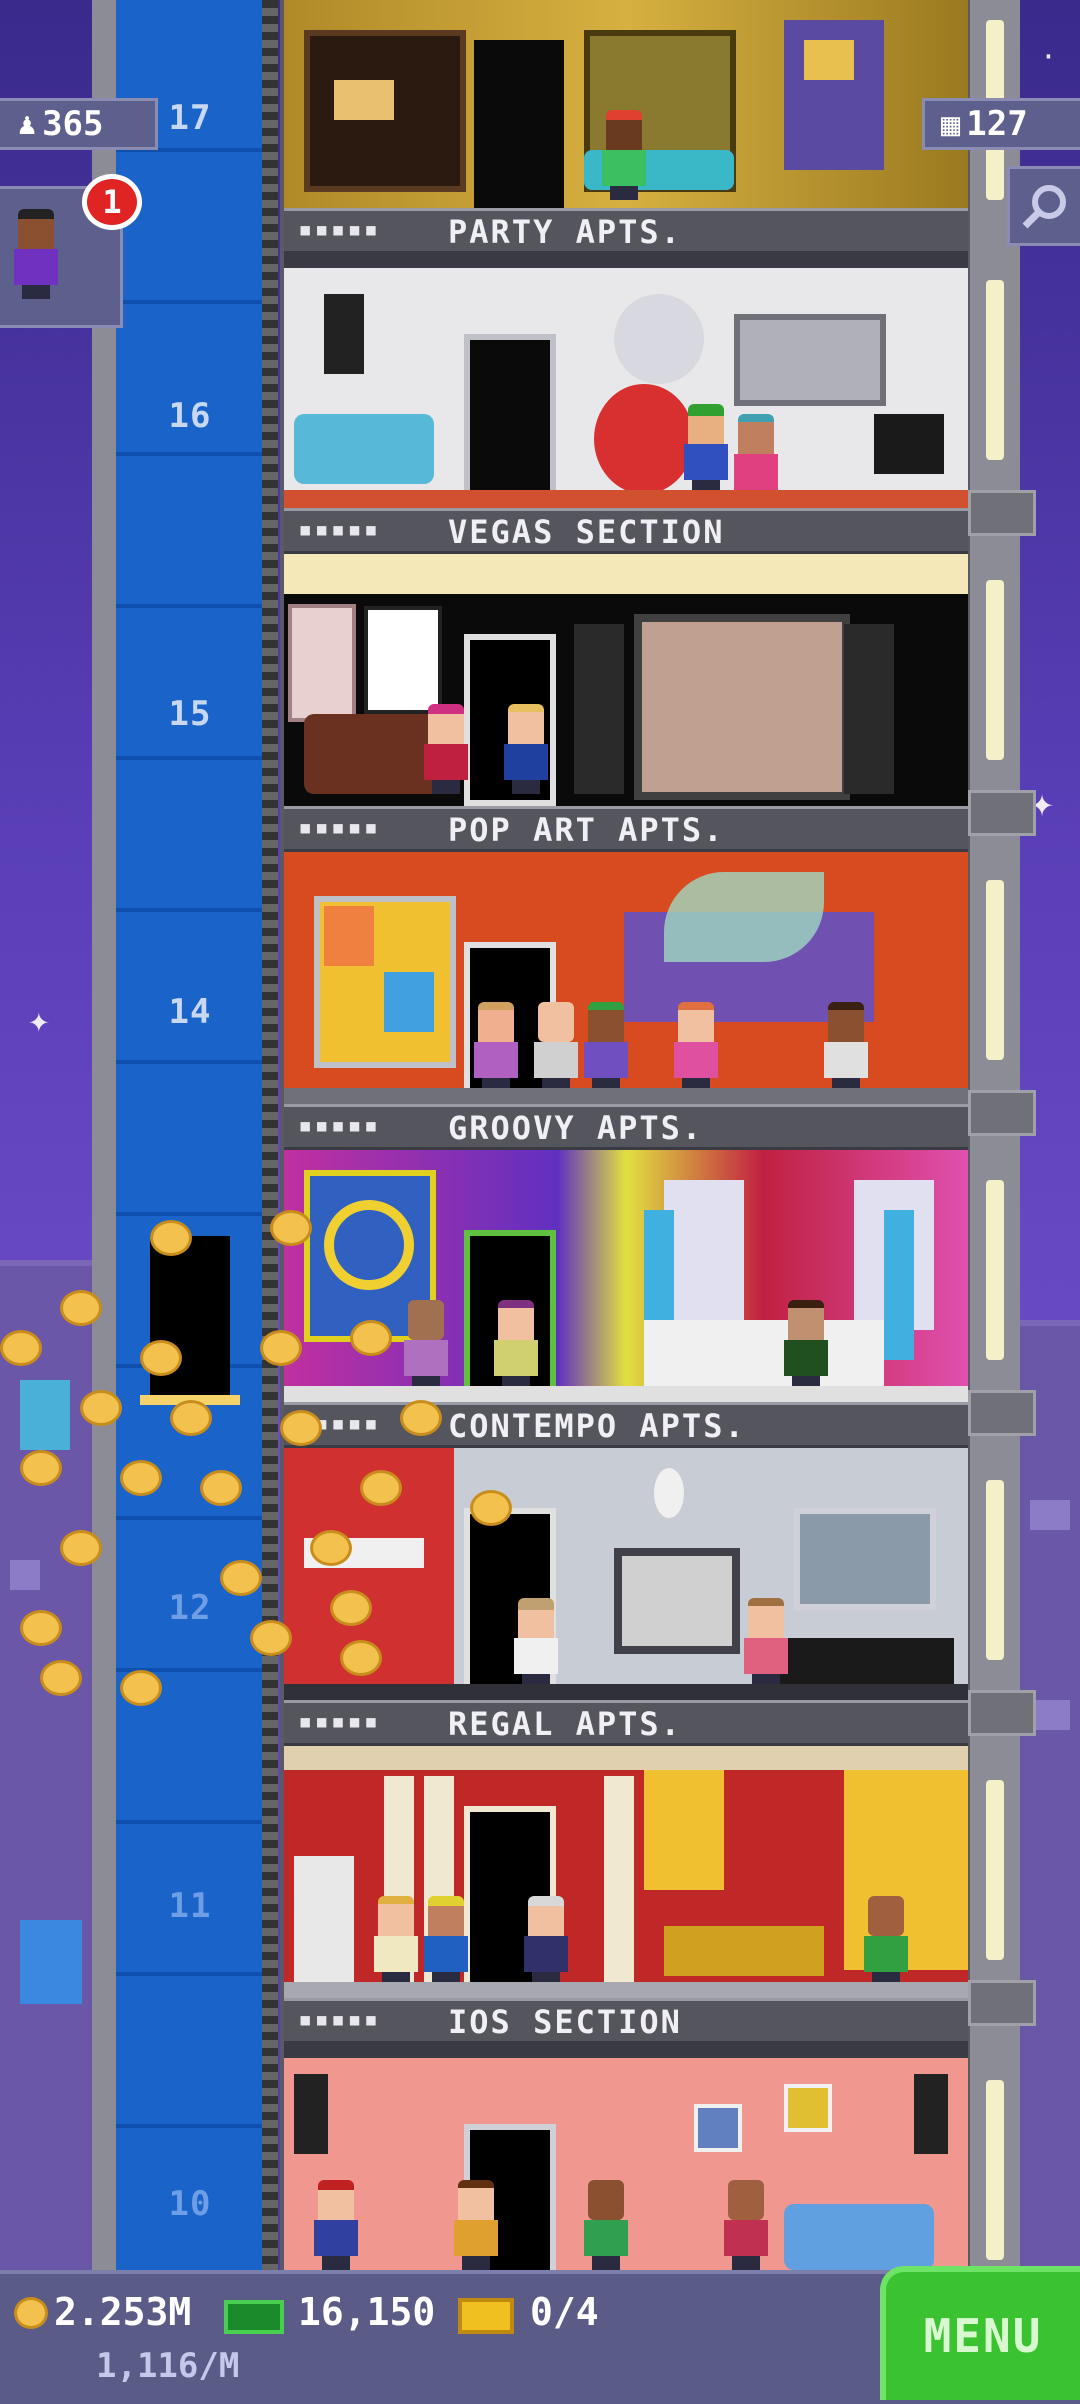 The width and height of the screenshot is (1080, 2404). Describe the element at coordinates (626, 1758) in the screenshot. I see `cornice` at that location.